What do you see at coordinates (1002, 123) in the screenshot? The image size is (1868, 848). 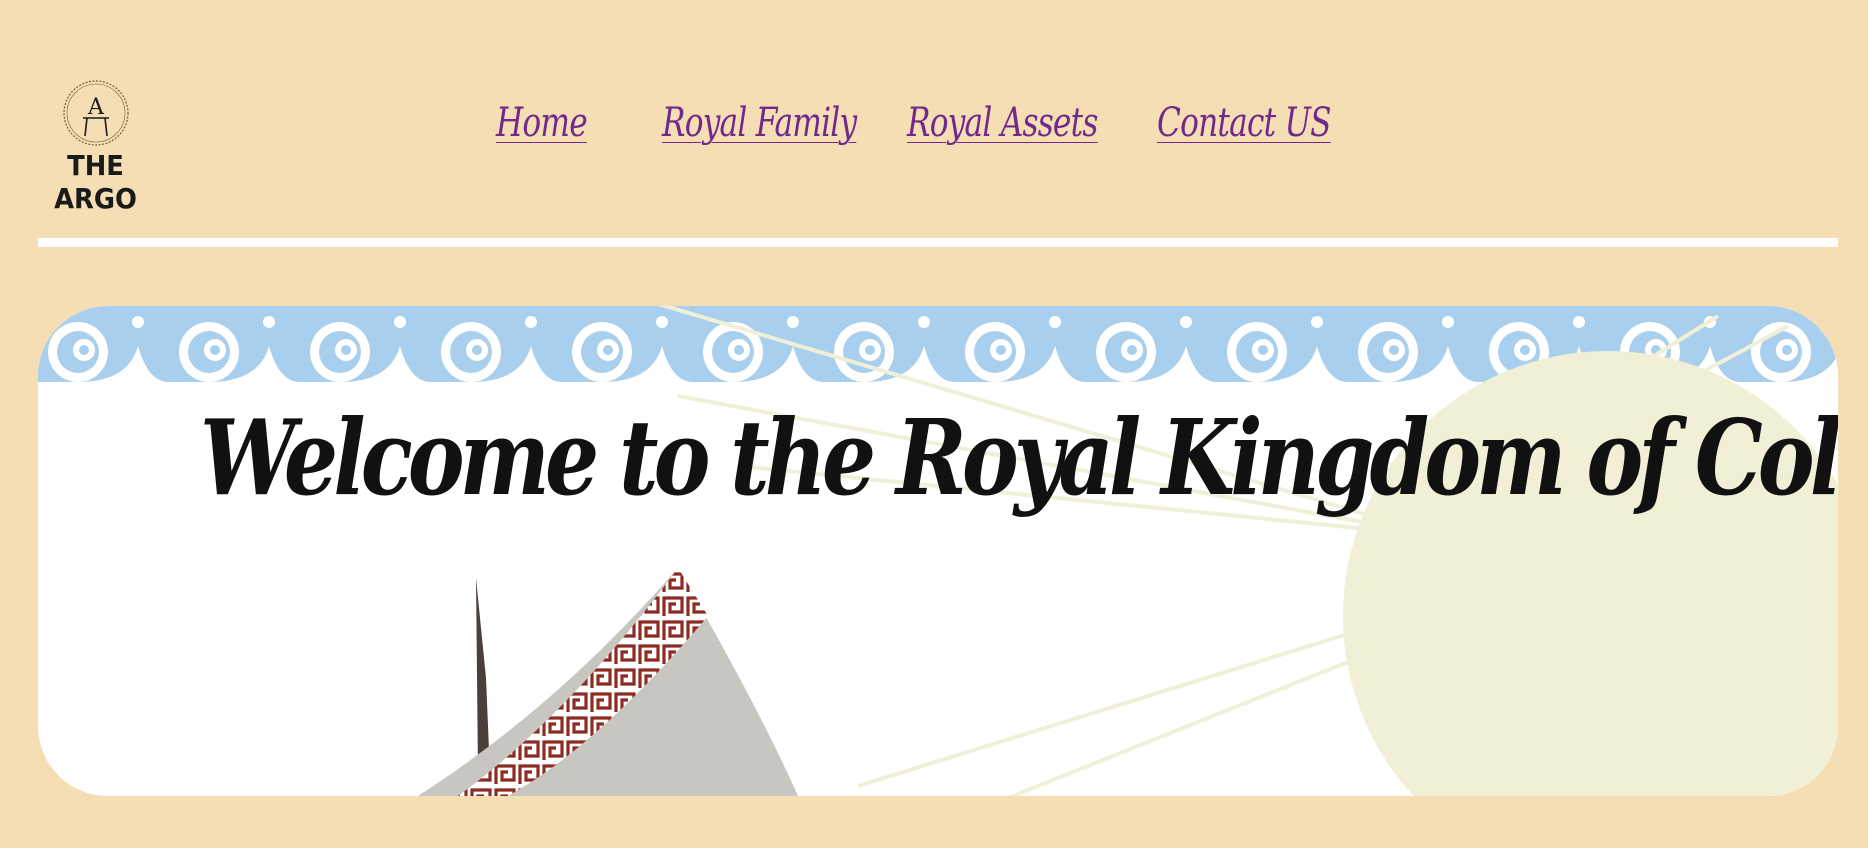 I see `nav-royal-assets: Royal Assets` at bounding box center [1002, 123].